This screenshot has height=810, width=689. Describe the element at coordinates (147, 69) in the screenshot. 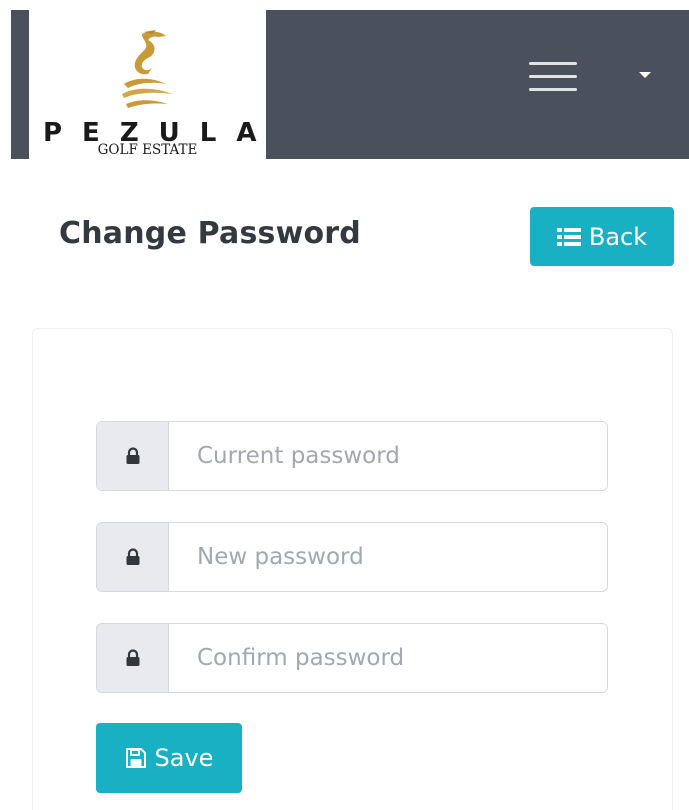

I see `heron-logo-icon` at that location.